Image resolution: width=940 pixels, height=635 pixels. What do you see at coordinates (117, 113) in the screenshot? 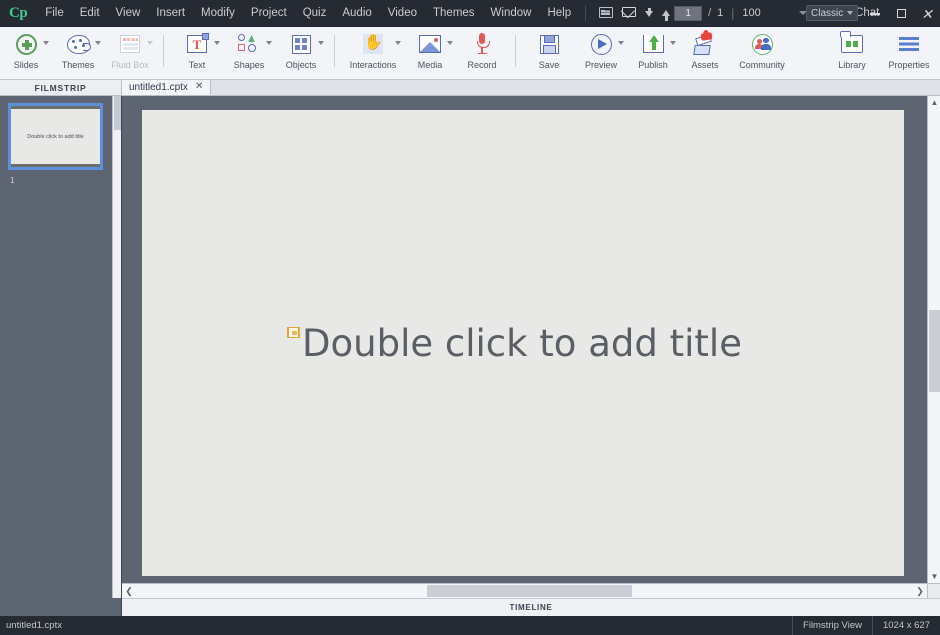
I see `scrollbar-thumb` at bounding box center [117, 113].